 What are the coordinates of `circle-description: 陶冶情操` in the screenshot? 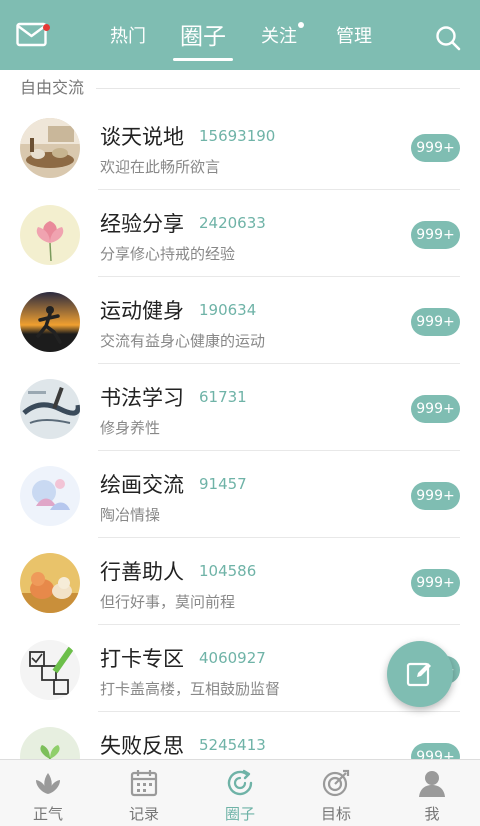 It's located at (130, 515).